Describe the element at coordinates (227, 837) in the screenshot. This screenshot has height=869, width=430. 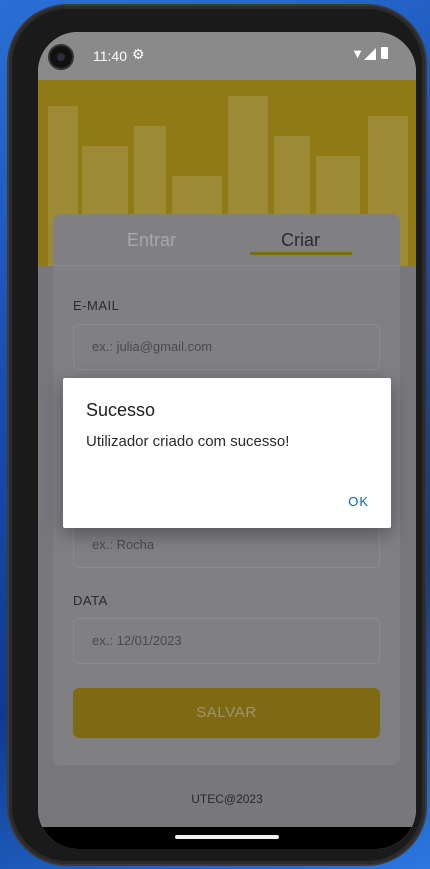
I see `home-indicator` at that location.